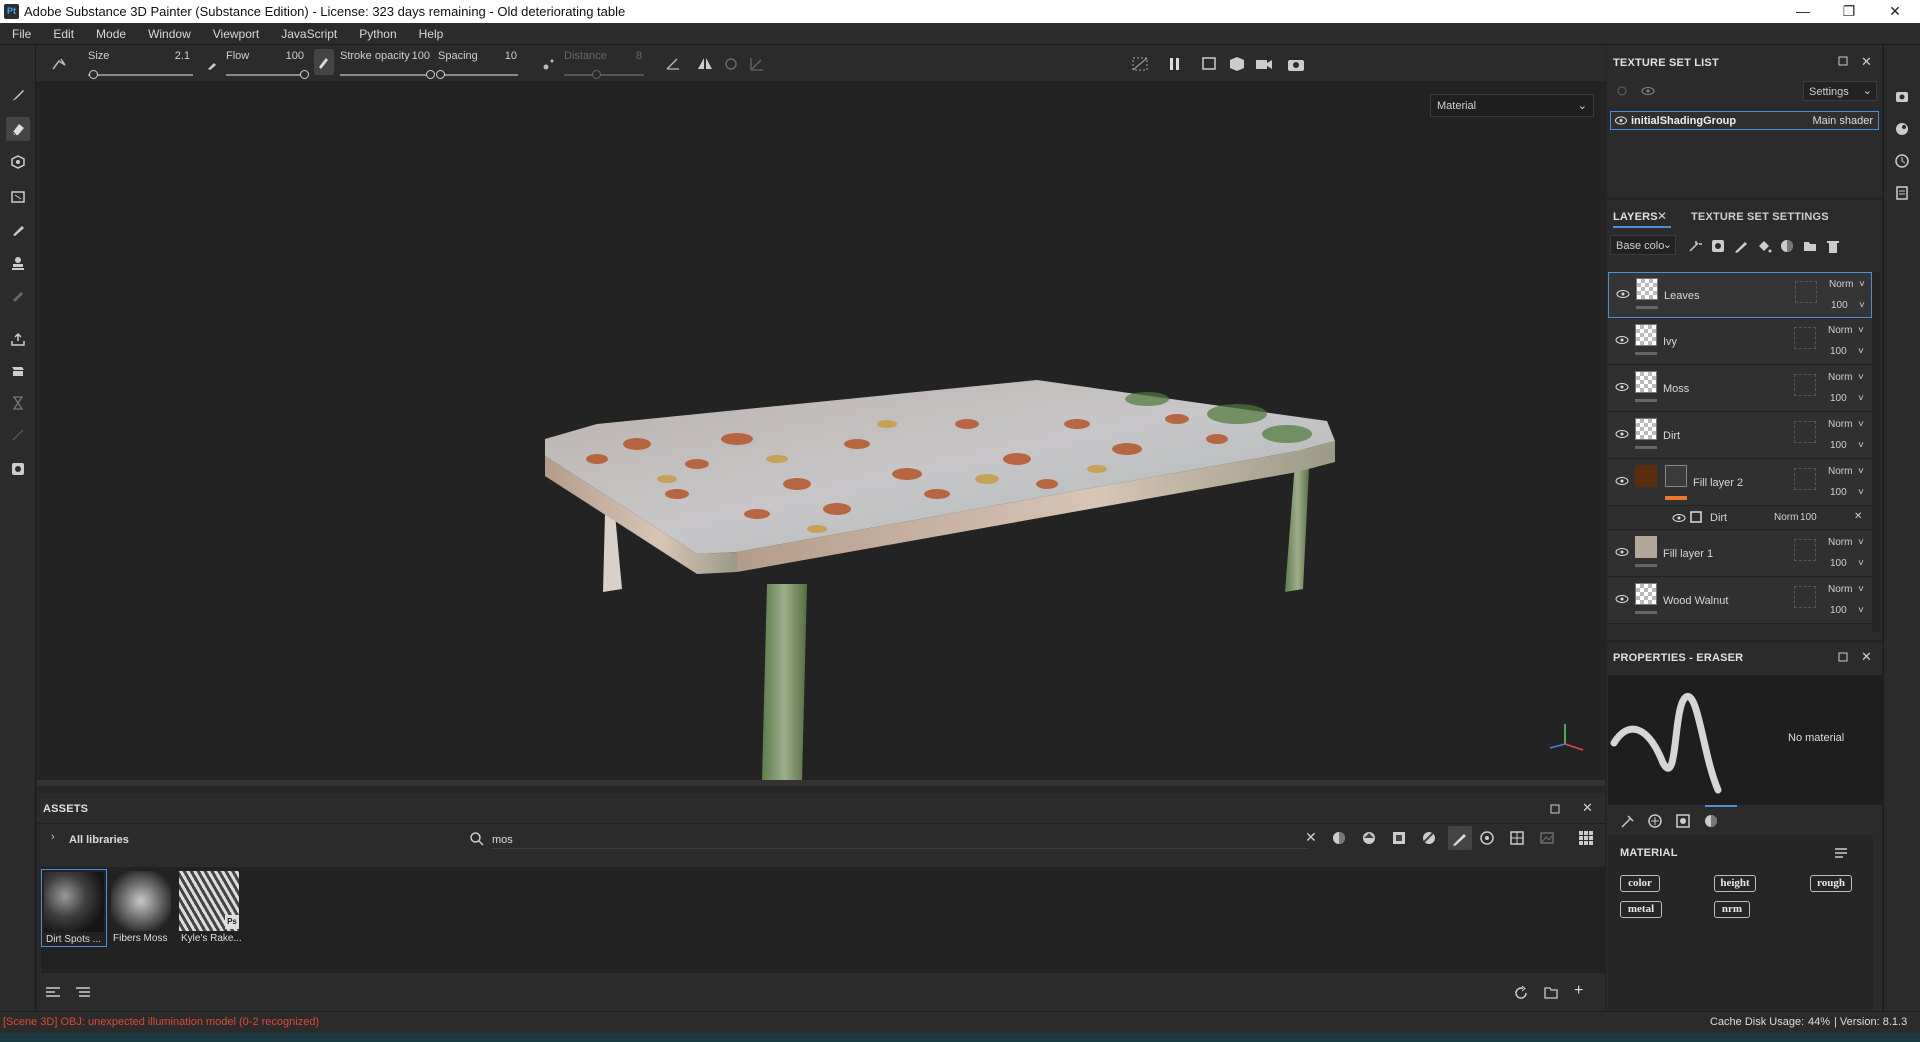  Describe the element at coordinates (1741, 246) in the screenshot. I see `add-paint-layer-icon` at that location.